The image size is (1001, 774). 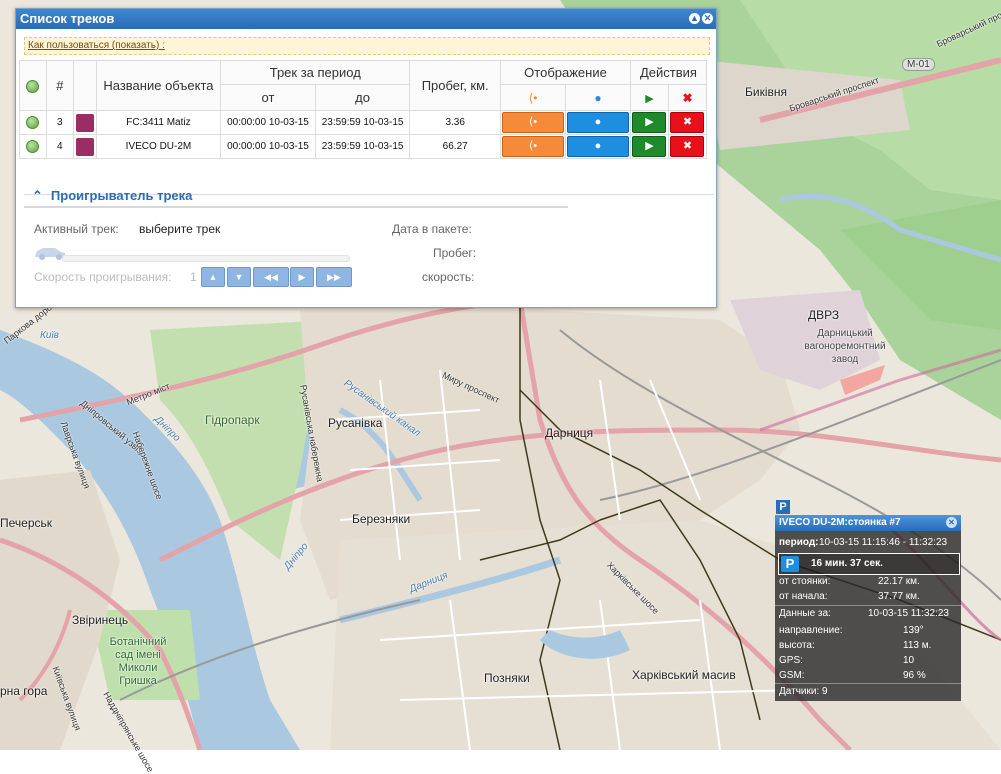 I want to click on sensors-row: Датчики: 9, so click(x=803, y=691).